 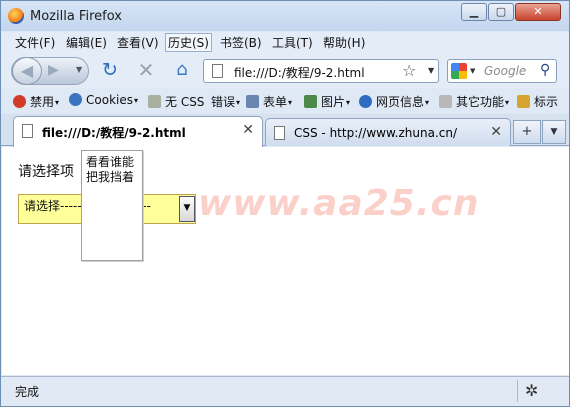 I want to click on gear-icon, so click(x=445, y=101).